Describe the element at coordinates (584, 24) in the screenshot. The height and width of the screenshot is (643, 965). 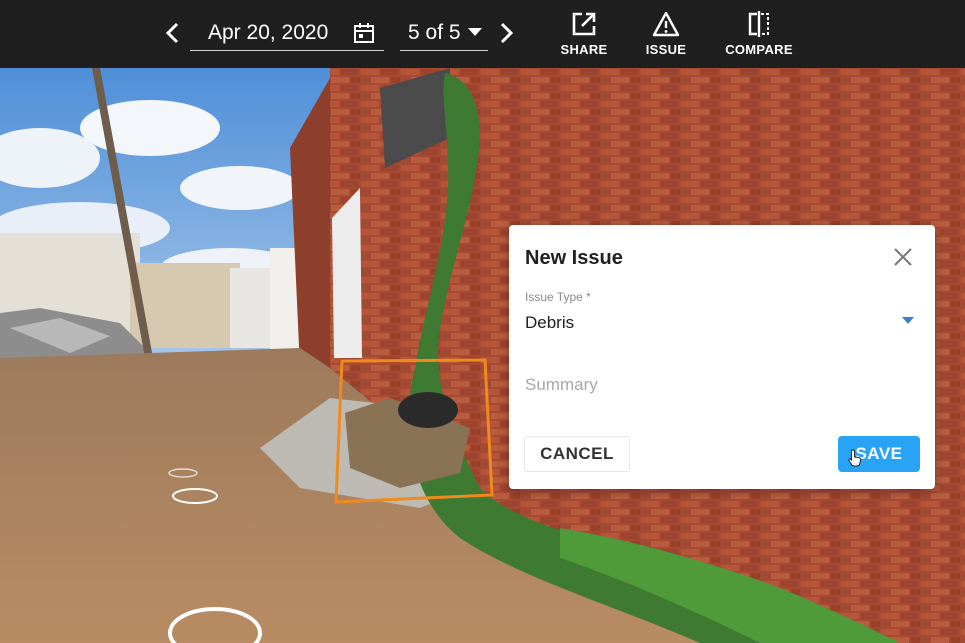
I see `share-external-icon` at that location.